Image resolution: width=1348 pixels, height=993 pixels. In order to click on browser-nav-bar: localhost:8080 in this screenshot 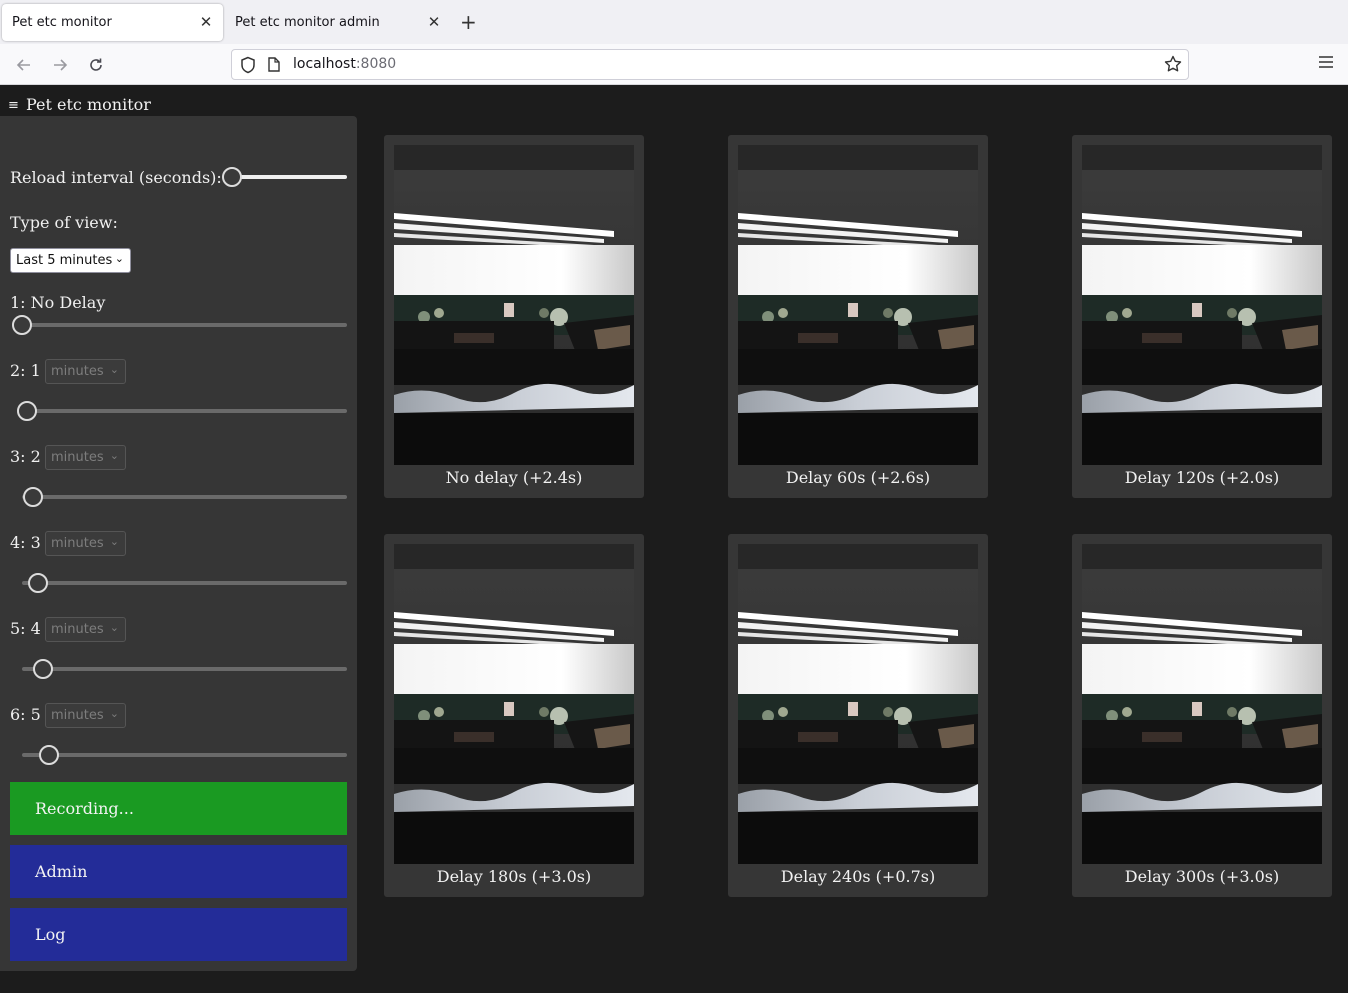, I will do `click(674, 64)`.